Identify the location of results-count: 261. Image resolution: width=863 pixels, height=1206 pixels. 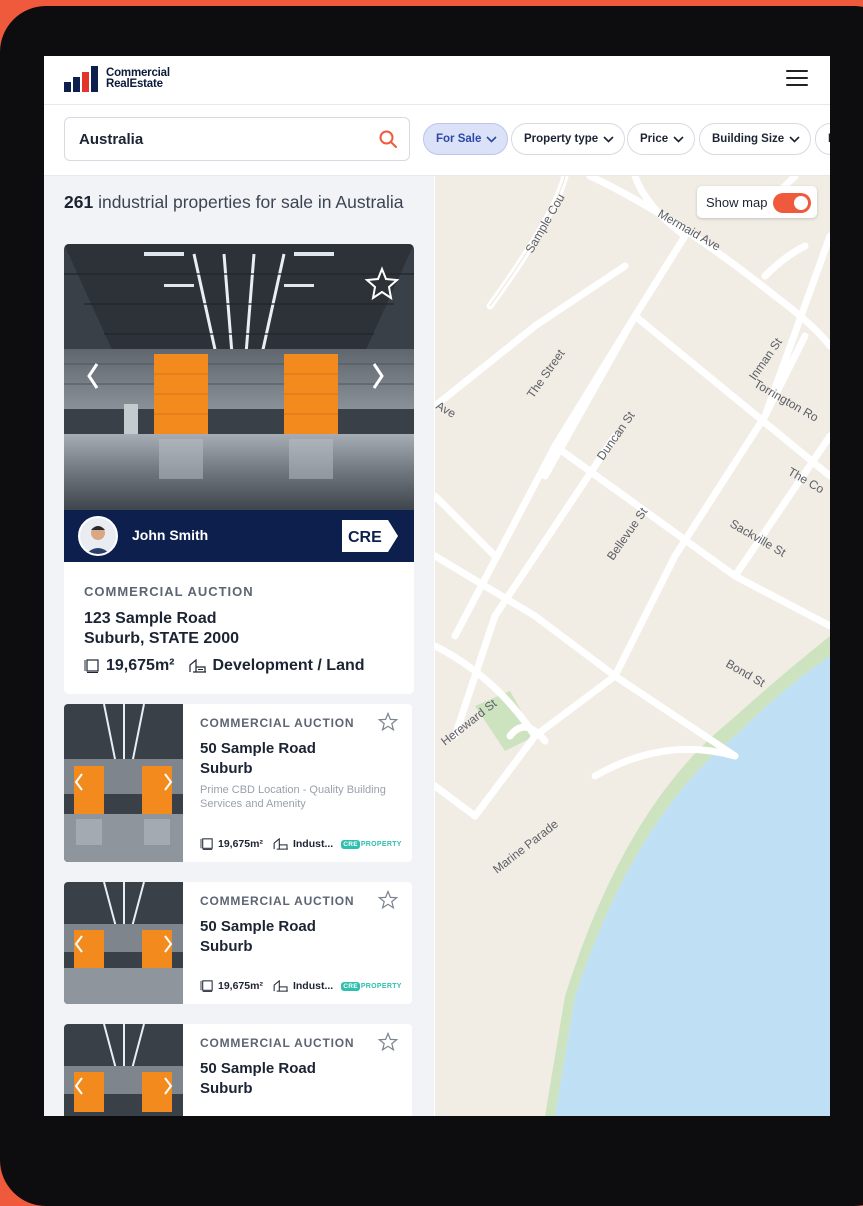
(79, 202).